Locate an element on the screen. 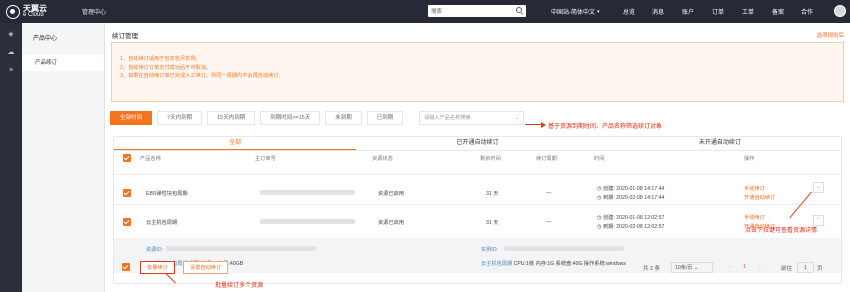 This screenshot has width=850, height=292. order-number-redacted is located at coordinates (307, 221).